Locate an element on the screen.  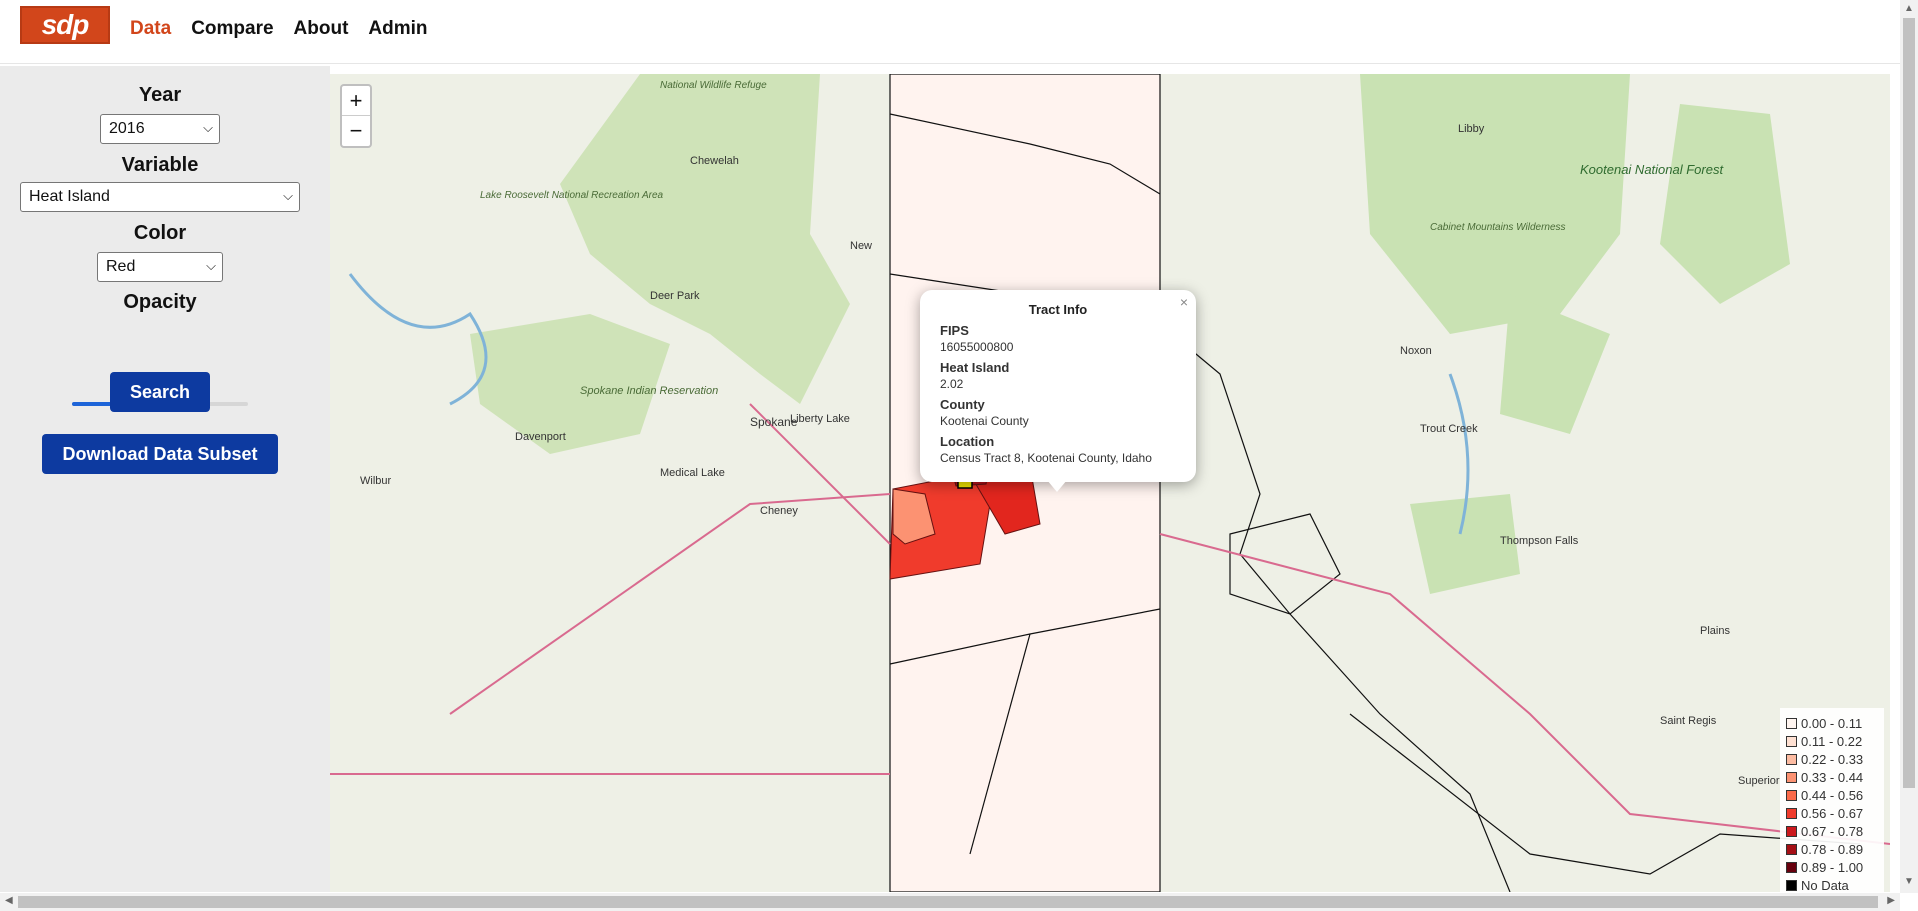
vertical-scrollbar: ▲ ▼ is located at coordinates (1909, 446).